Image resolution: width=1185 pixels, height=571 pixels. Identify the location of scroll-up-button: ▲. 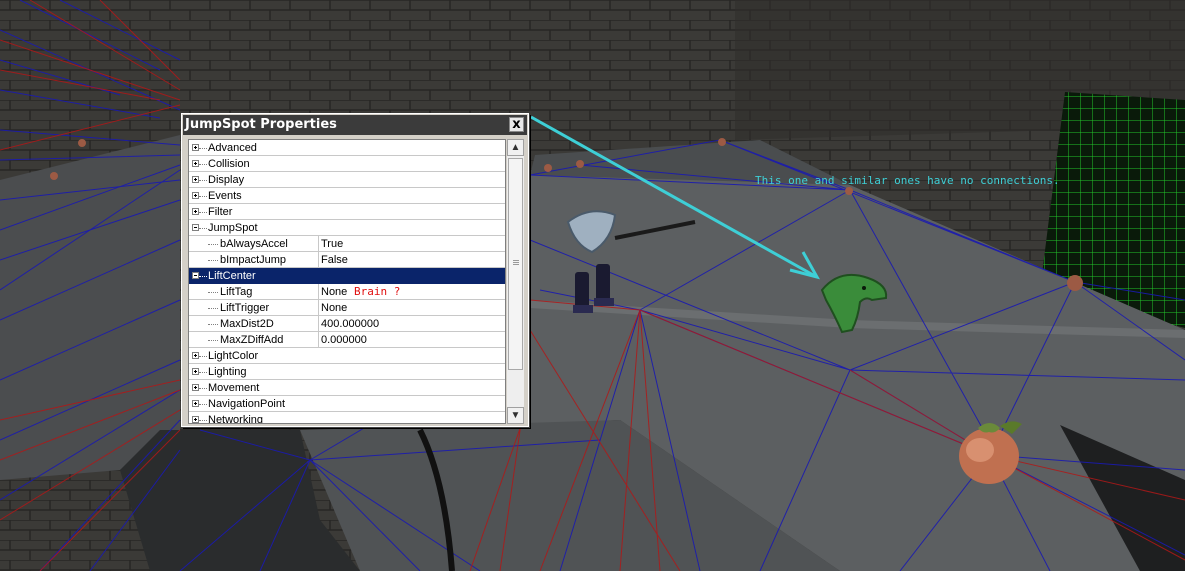
(515, 147).